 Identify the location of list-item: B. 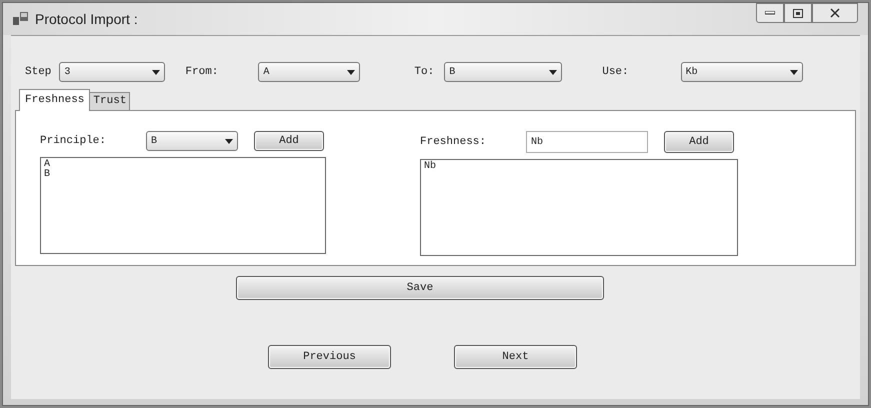
(183, 175).